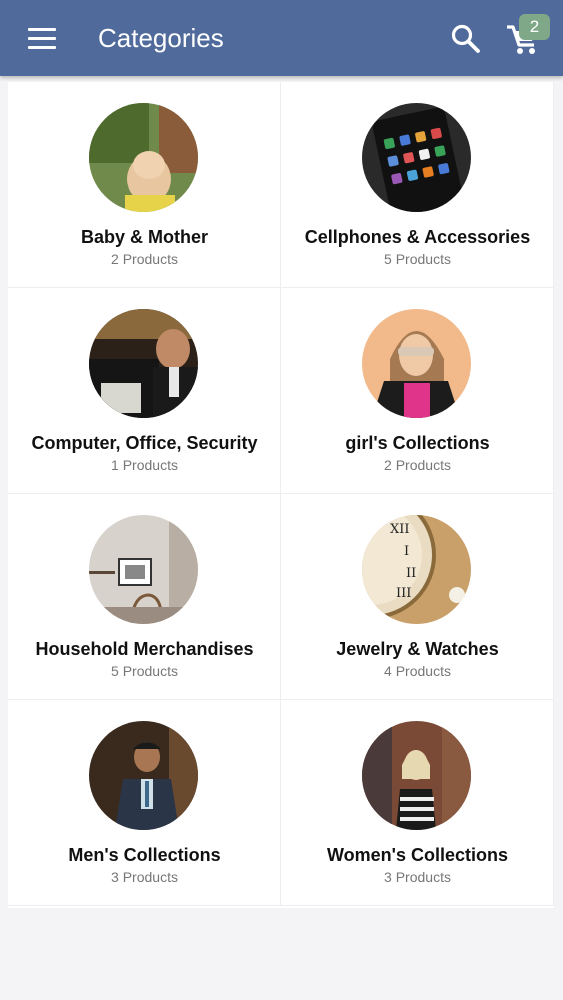 Image resolution: width=563 pixels, height=1000 pixels. Describe the element at coordinates (281, 38) in the screenshot. I see `app-bar: Categories 2` at that location.